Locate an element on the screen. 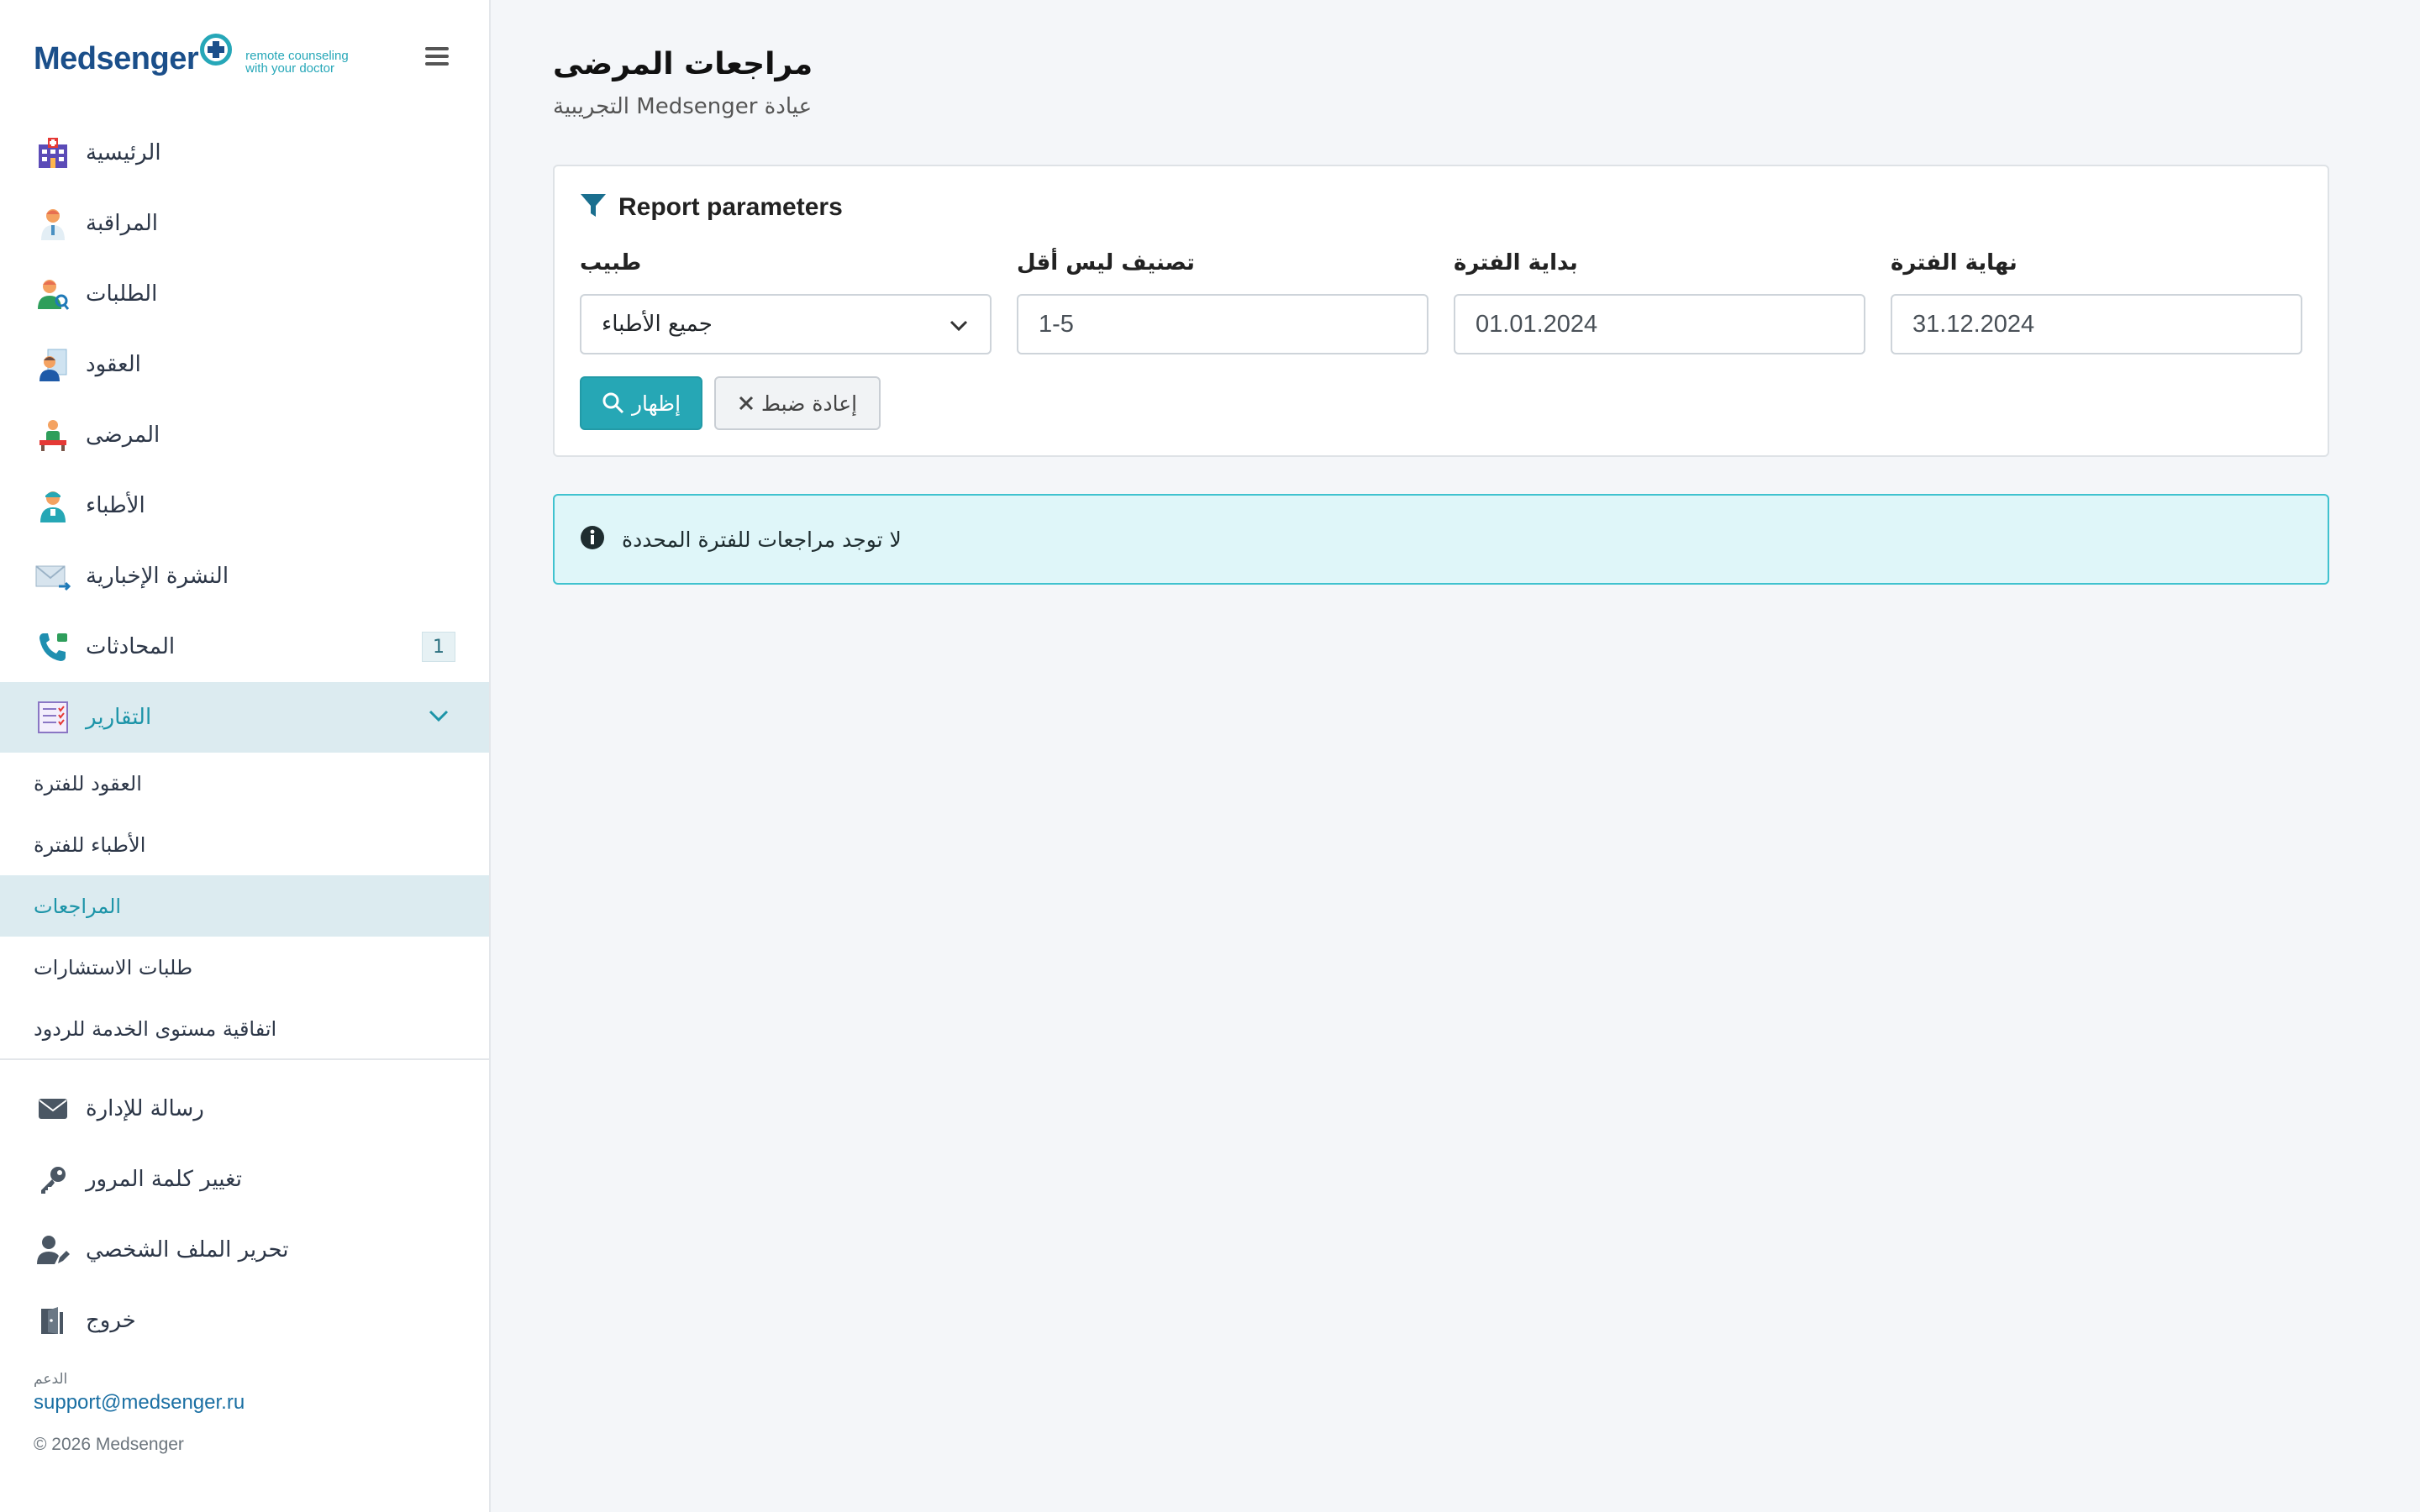  door-exit-icon is located at coordinates (53, 1320).